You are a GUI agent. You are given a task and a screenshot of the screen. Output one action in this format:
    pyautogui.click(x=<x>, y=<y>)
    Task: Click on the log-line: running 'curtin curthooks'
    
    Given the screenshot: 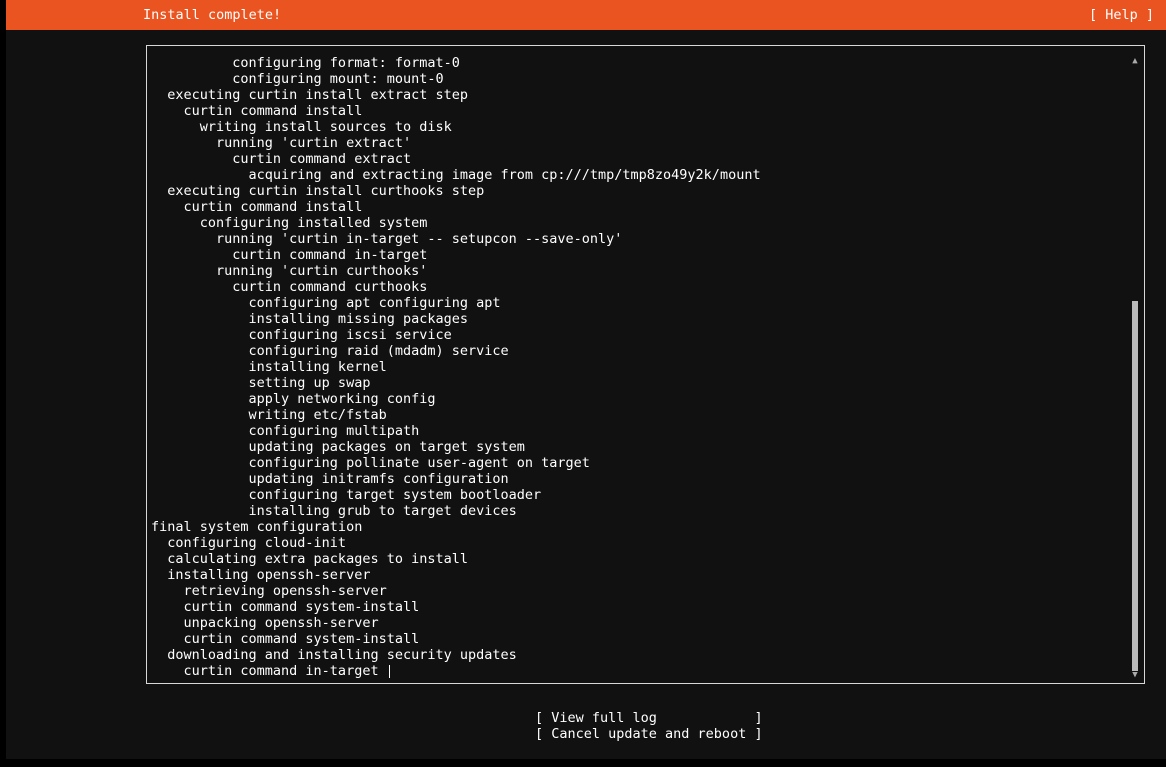 What is the action you would take?
    pyautogui.click(x=636, y=271)
    